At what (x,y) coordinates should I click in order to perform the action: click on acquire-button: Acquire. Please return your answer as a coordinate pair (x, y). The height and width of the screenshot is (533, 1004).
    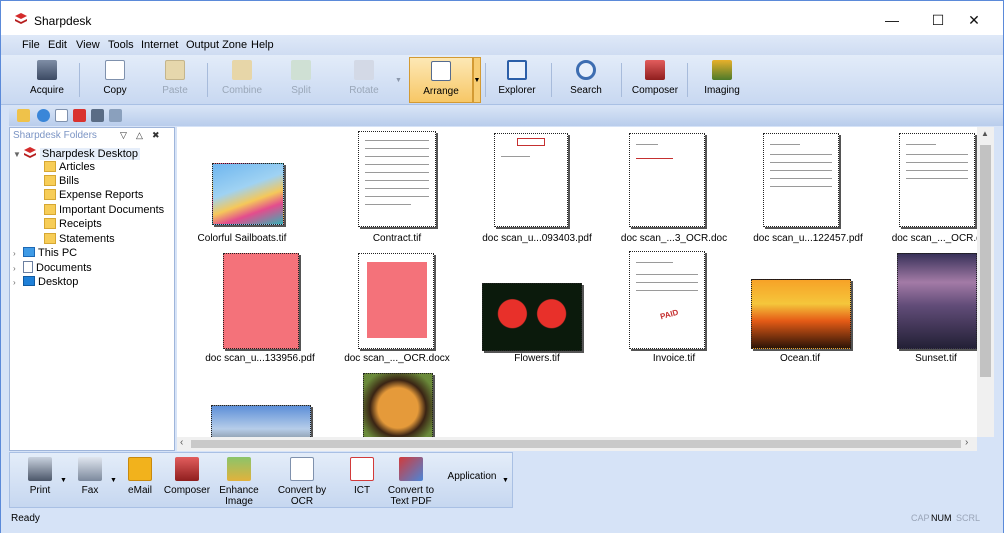
    Looking at the image, I should click on (47, 80).